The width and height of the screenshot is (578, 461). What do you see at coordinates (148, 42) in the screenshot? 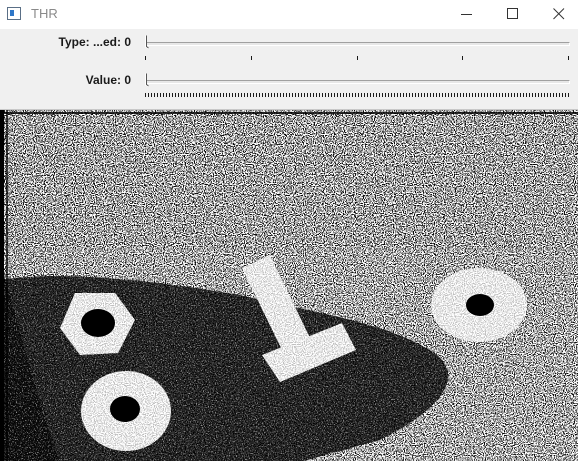
I see `type-trackbar-thumb` at bounding box center [148, 42].